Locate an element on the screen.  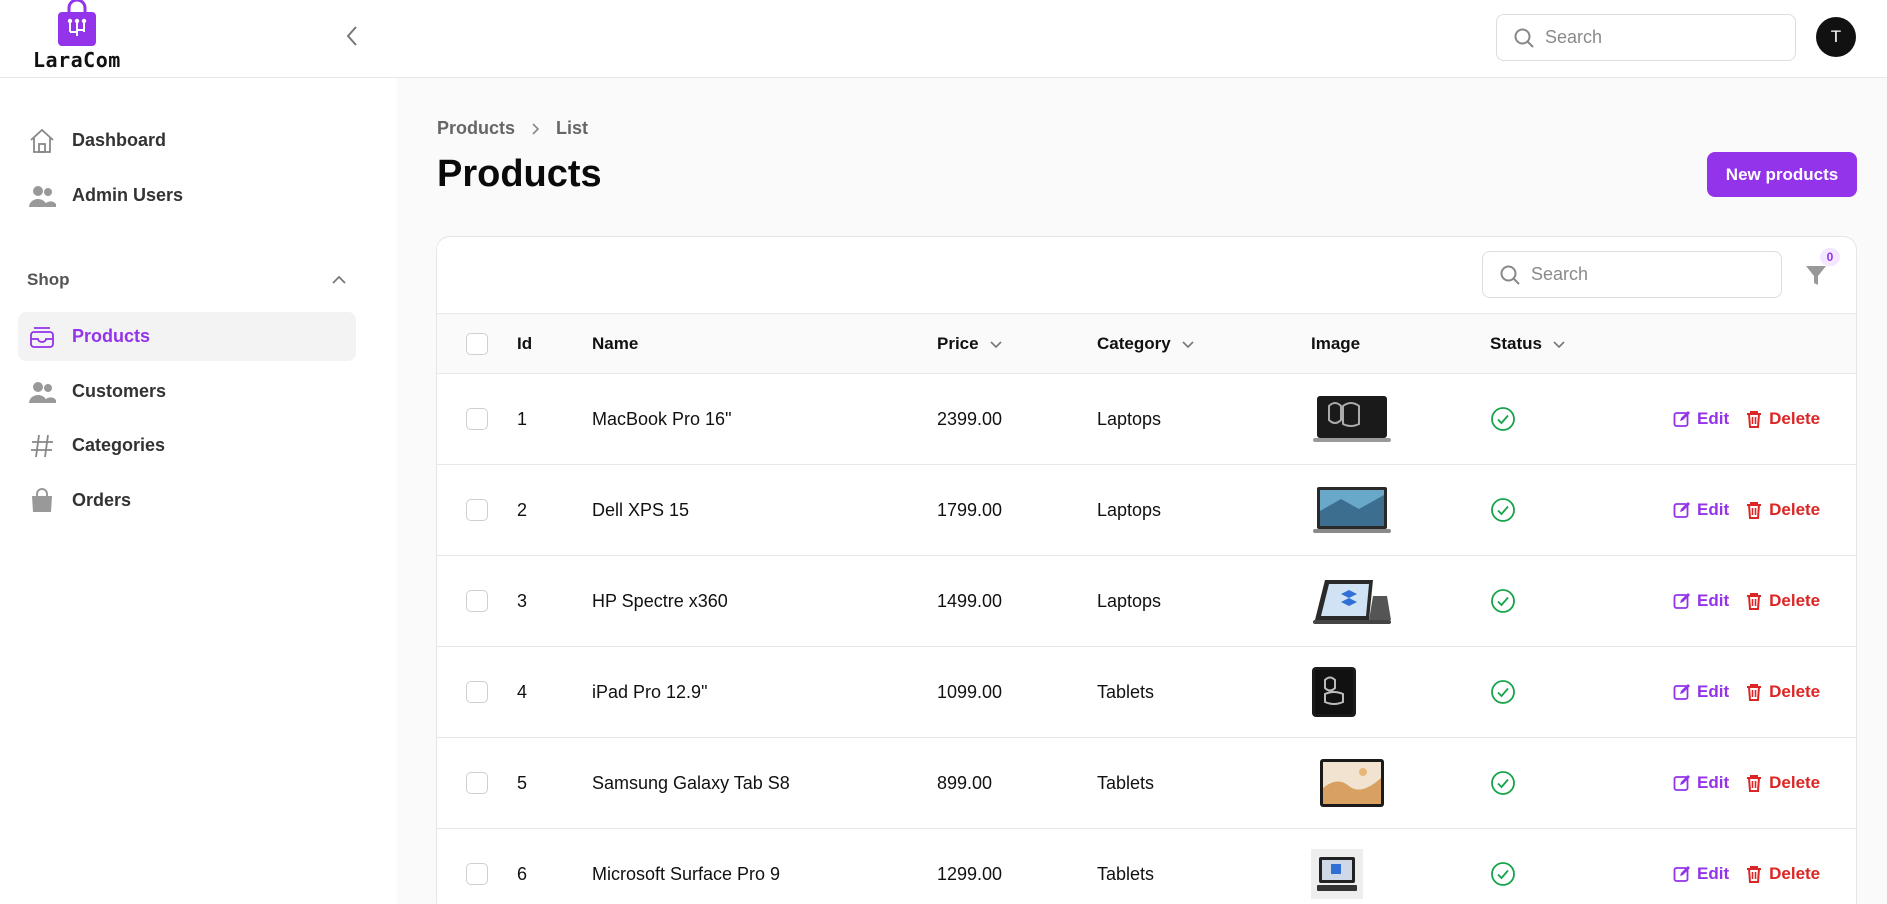
breadcrumb-products: Products is located at coordinates (476, 128).